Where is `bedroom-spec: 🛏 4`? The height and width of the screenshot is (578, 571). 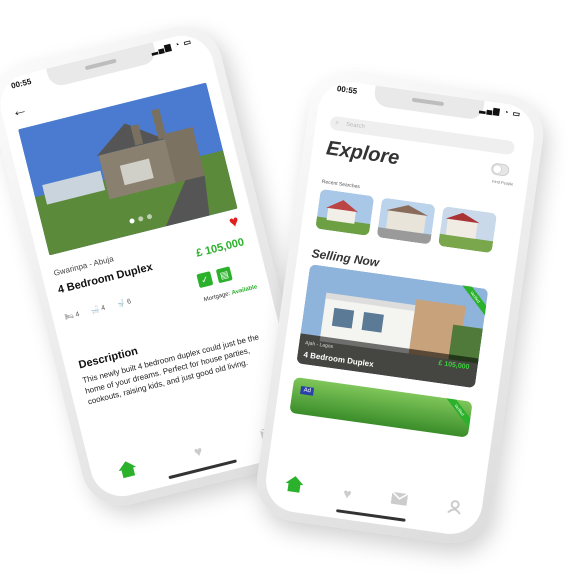
bedroom-spec: 🛏 4 is located at coordinates (72, 316).